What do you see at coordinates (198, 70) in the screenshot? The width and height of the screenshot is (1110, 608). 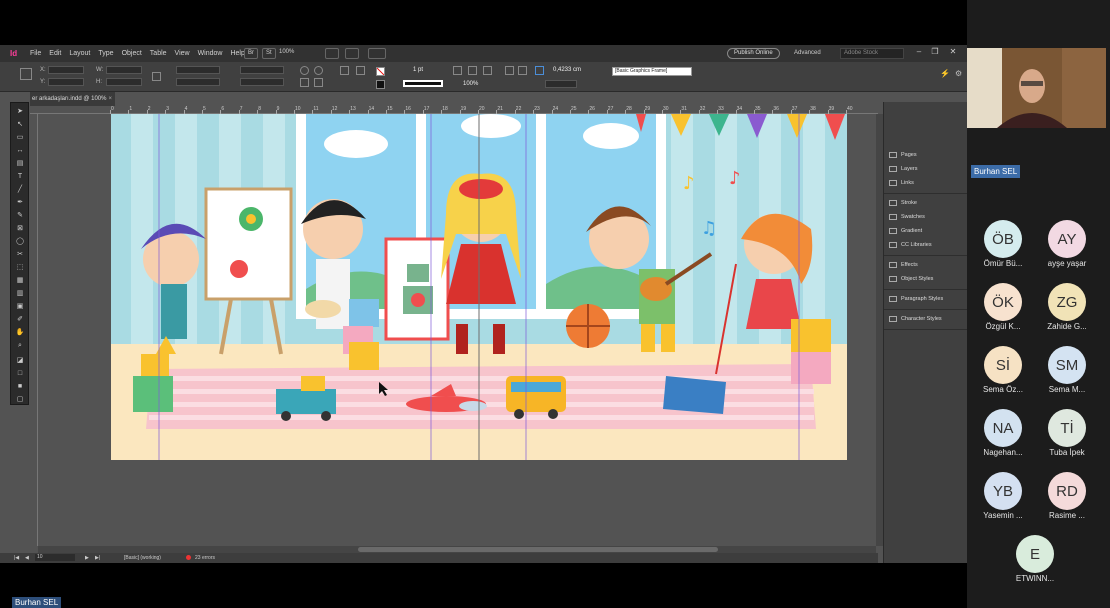 I see `scale-x-field` at bounding box center [198, 70].